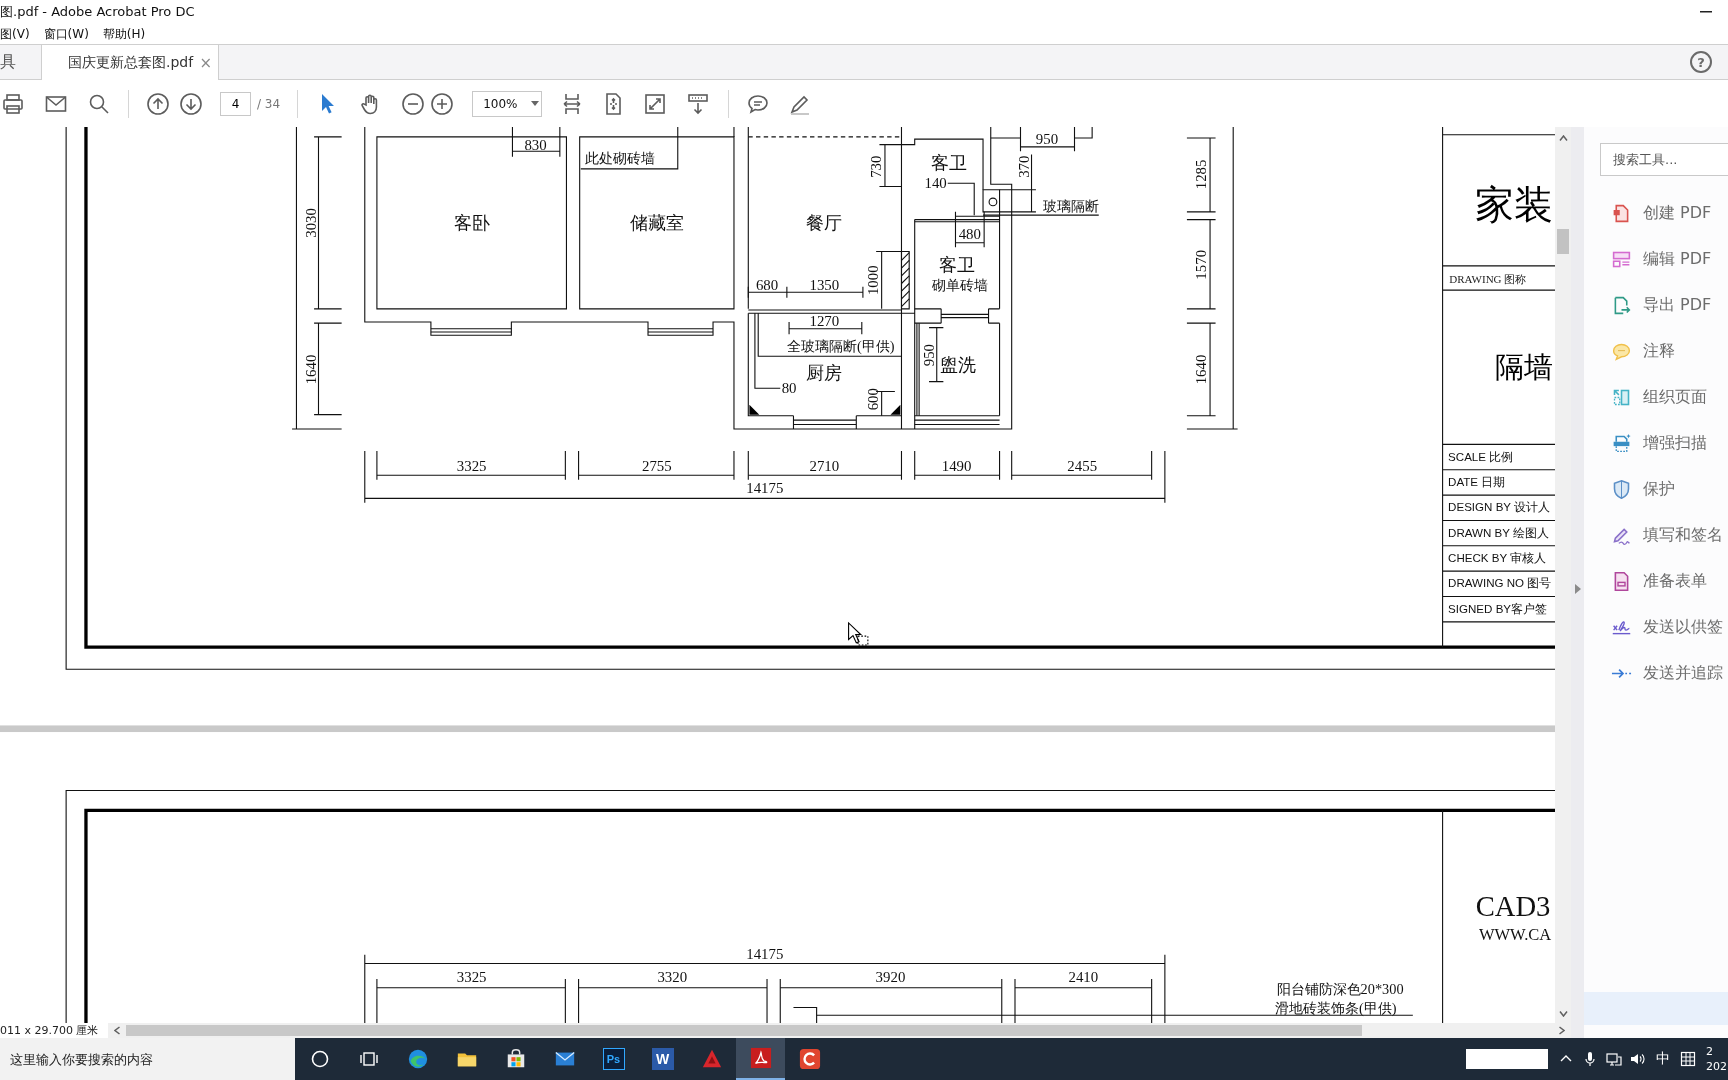 The image size is (1728, 1080). I want to click on dimension-label: 600, so click(872, 399).